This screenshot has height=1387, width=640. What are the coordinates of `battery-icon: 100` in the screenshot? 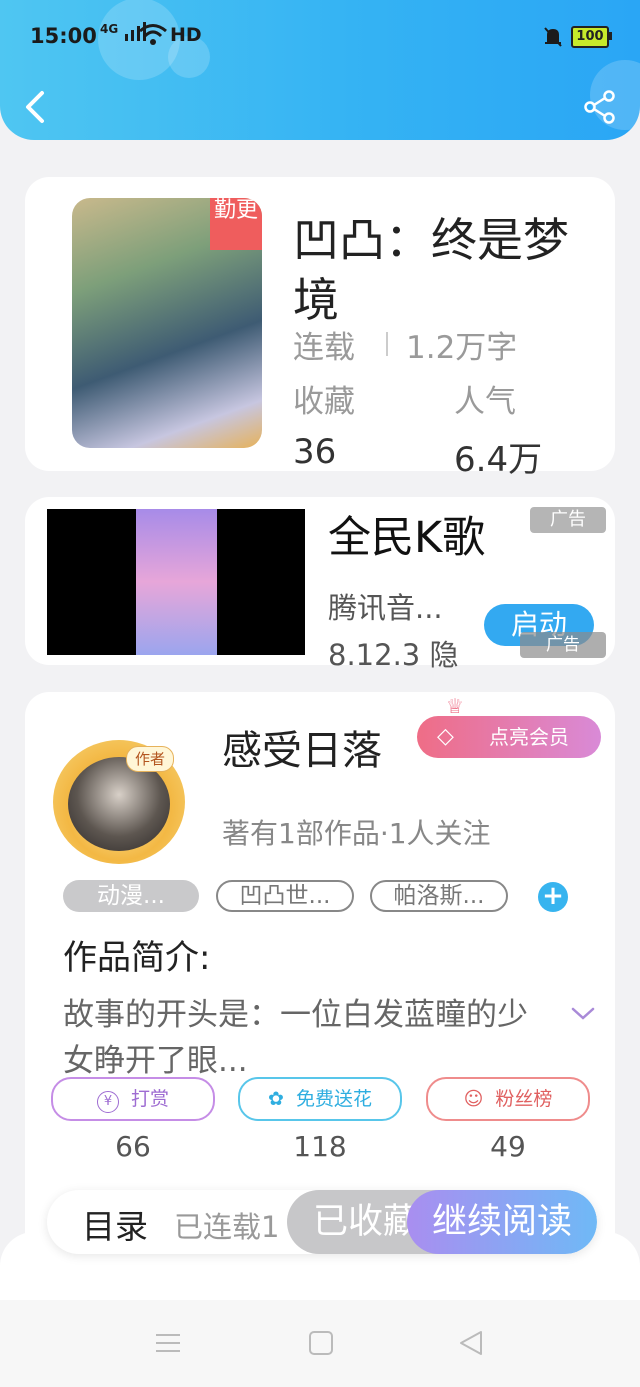 It's located at (590, 37).